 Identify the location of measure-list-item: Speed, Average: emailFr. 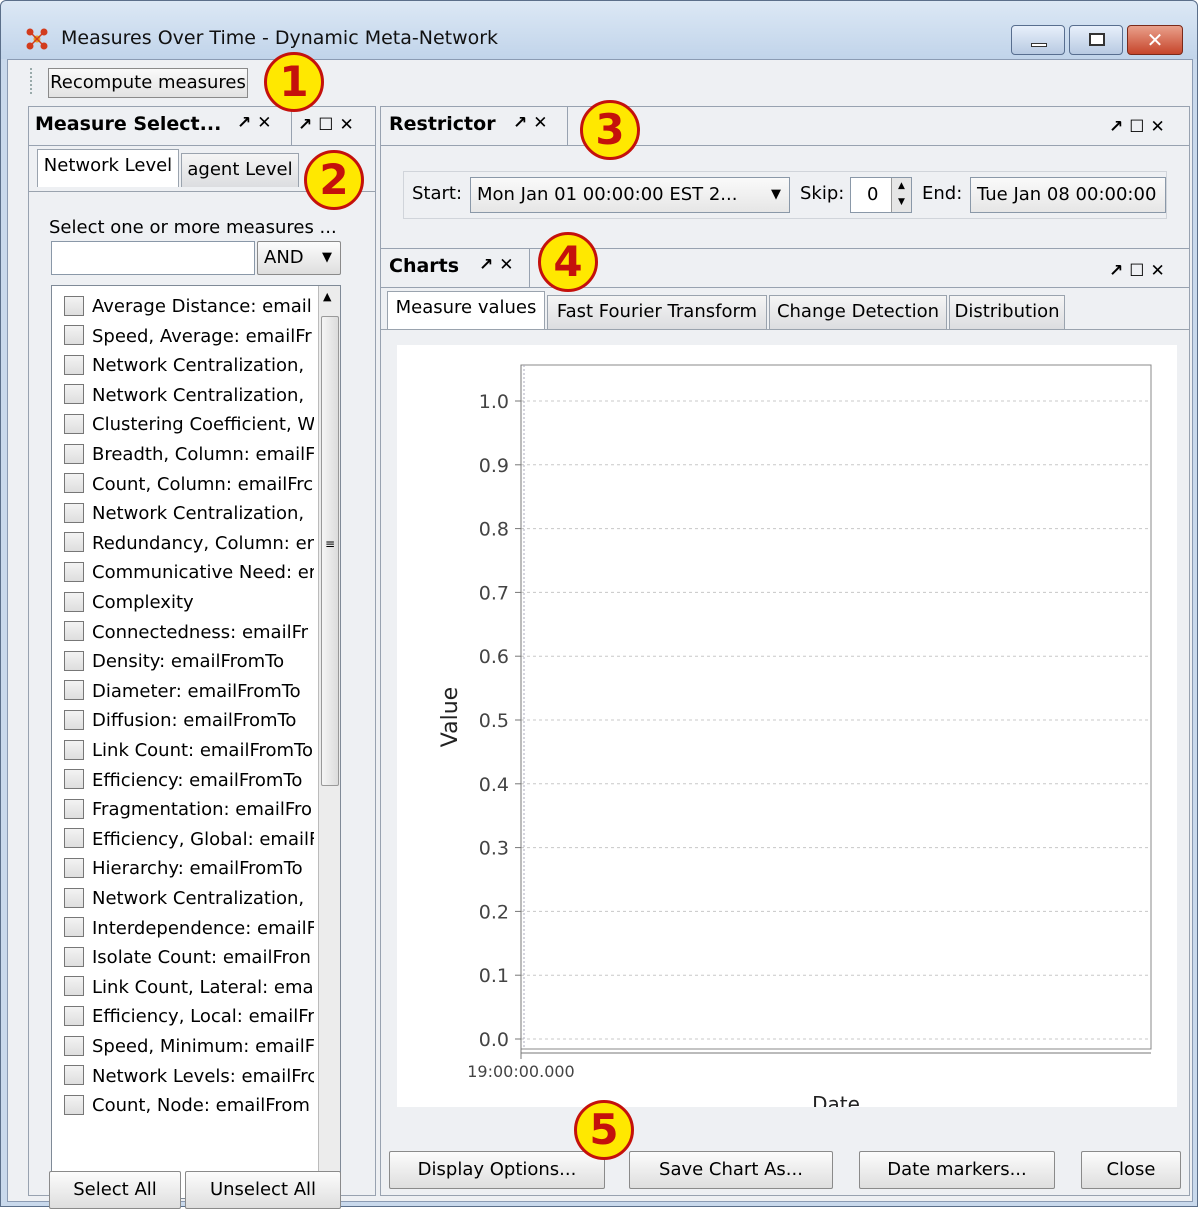
(189, 337).